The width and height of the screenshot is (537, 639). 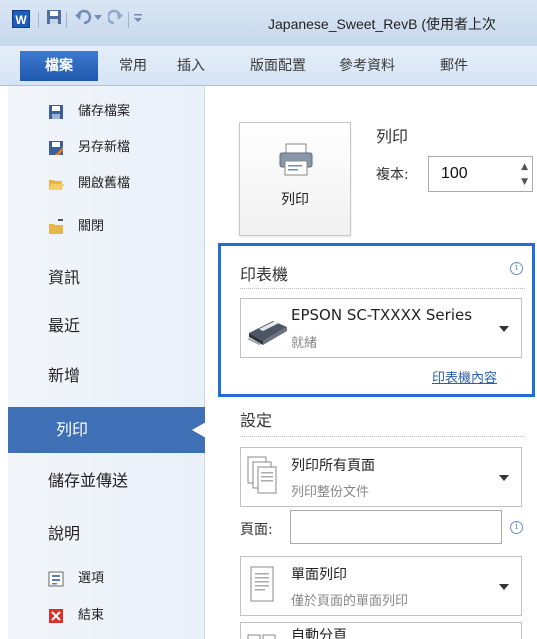 What do you see at coordinates (454, 173) in the screenshot?
I see `copies-value: 100` at bounding box center [454, 173].